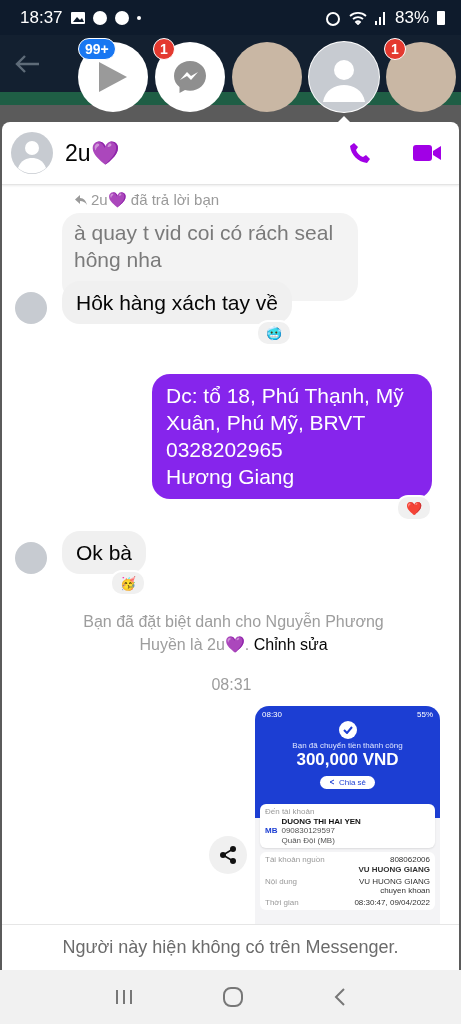 The height and width of the screenshot is (1024, 461). I want to click on phone-icon, so click(360, 153).